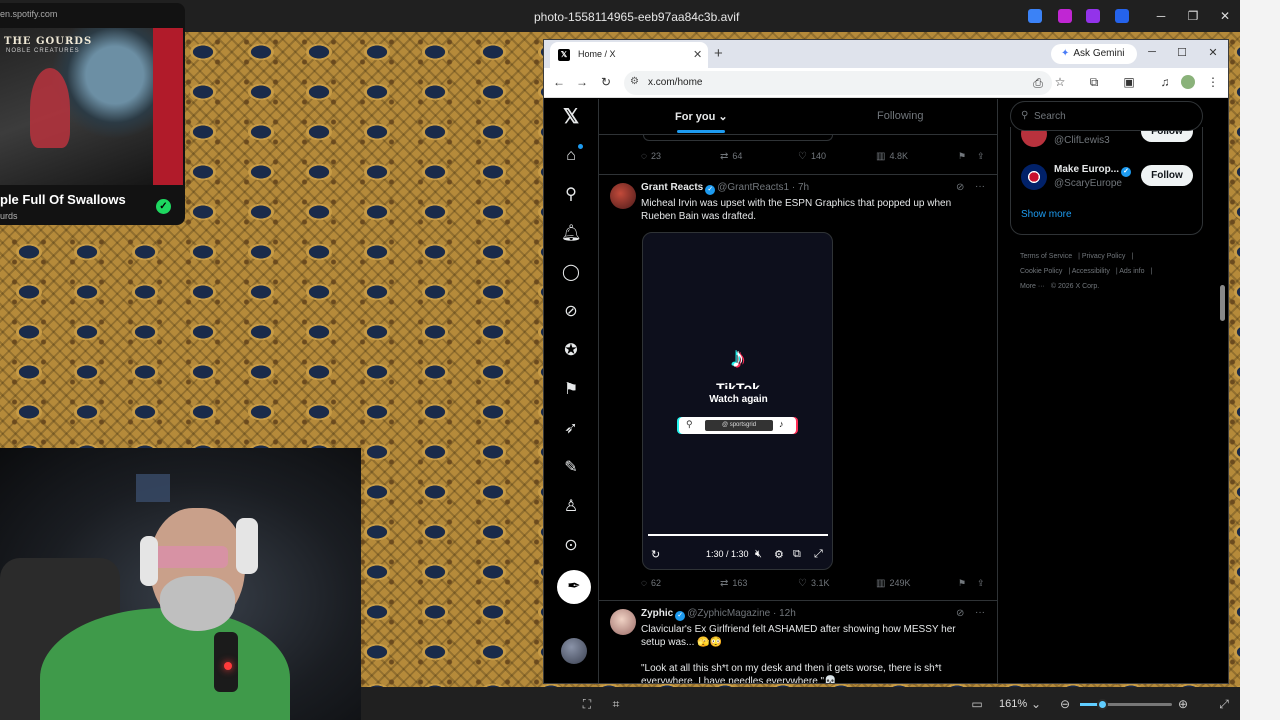 This screenshot has width=1280, height=720. I want to click on suggested-name: Make Europ... ✓, so click(1093, 170).